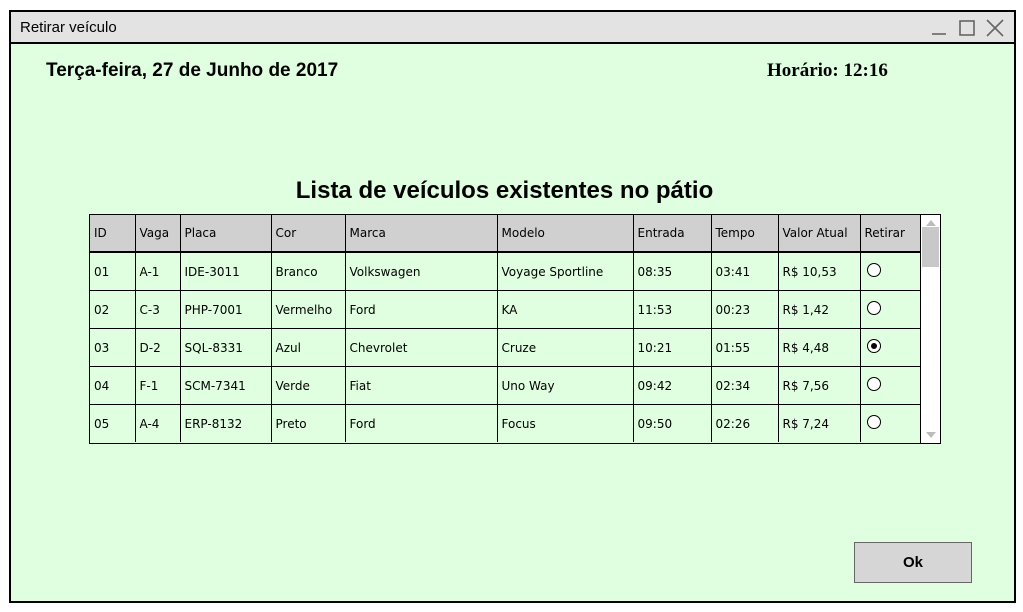  Describe the element at coordinates (192, 70) in the screenshot. I see `current-date: Terça-feira, 27 de Junho de 2017` at that location.